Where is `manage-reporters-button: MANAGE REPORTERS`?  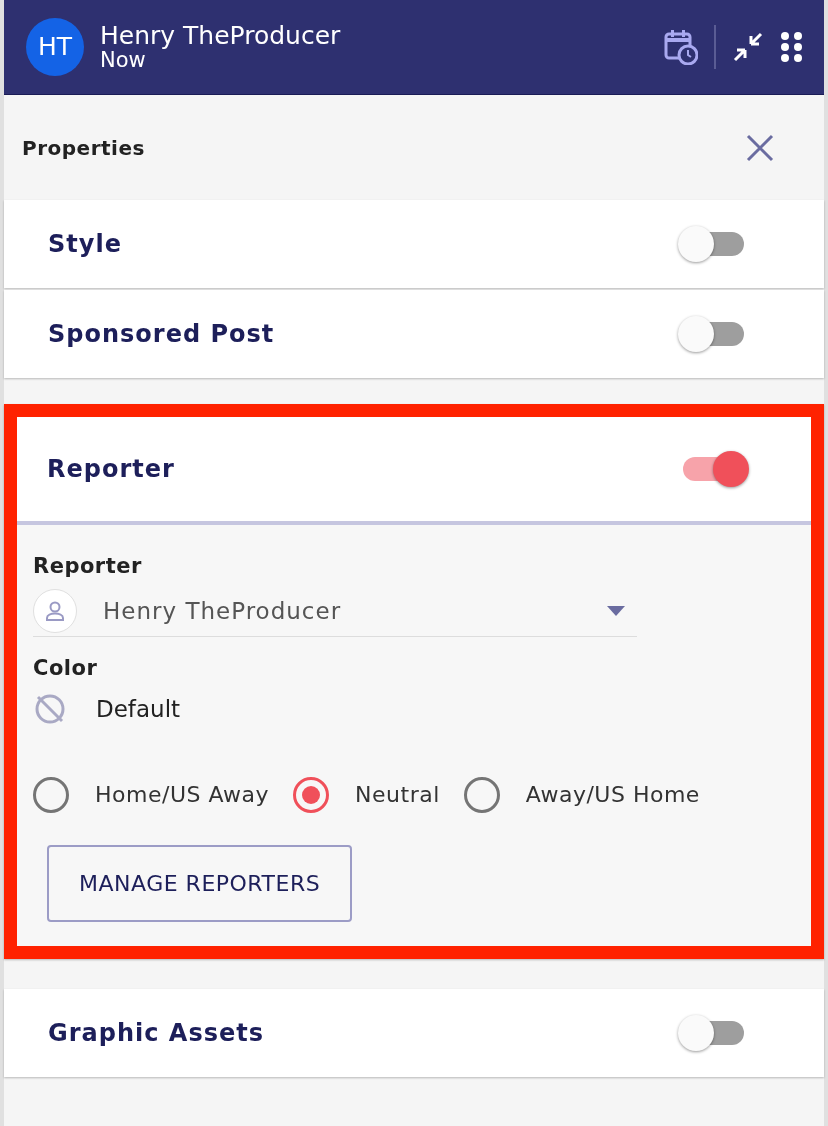 manage-reporters-button: MANAGE REPORTERS is located at coordinates (200, 883).